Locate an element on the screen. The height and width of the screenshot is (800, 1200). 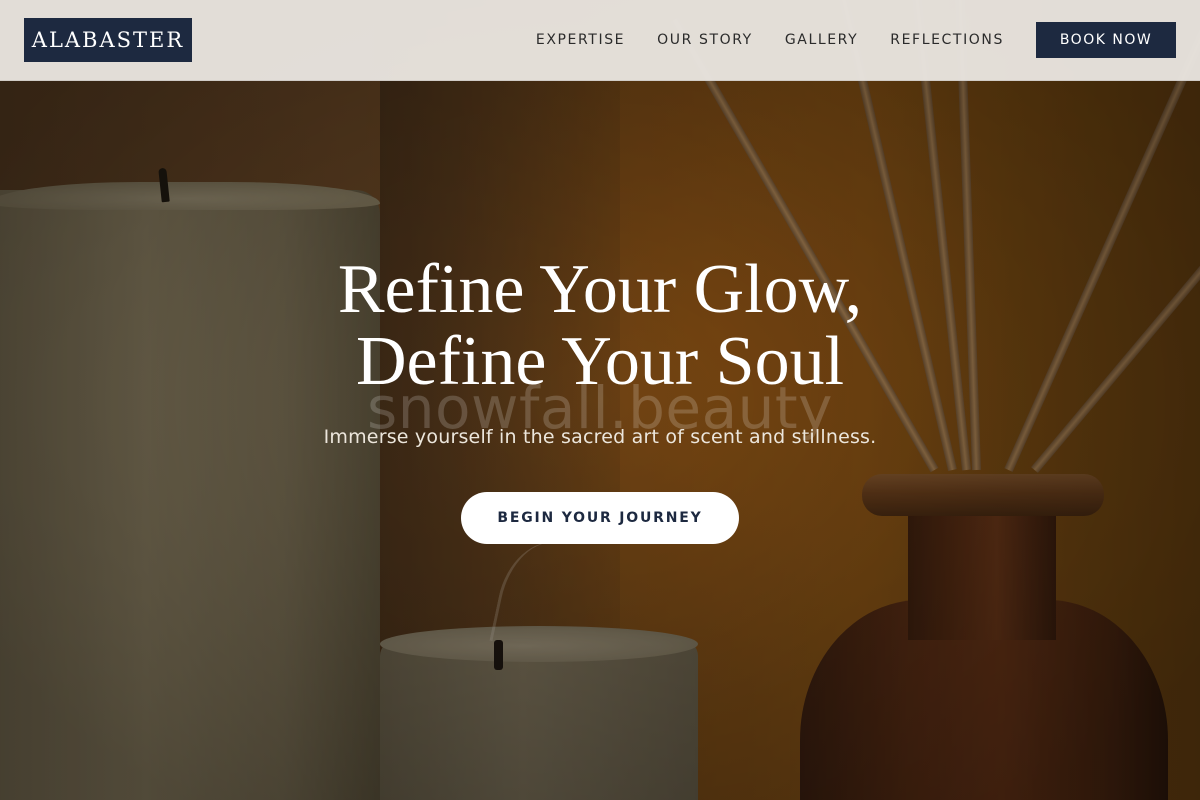
nav-link-reflections: REFLECTIONS is located at coordinates (947, 40).